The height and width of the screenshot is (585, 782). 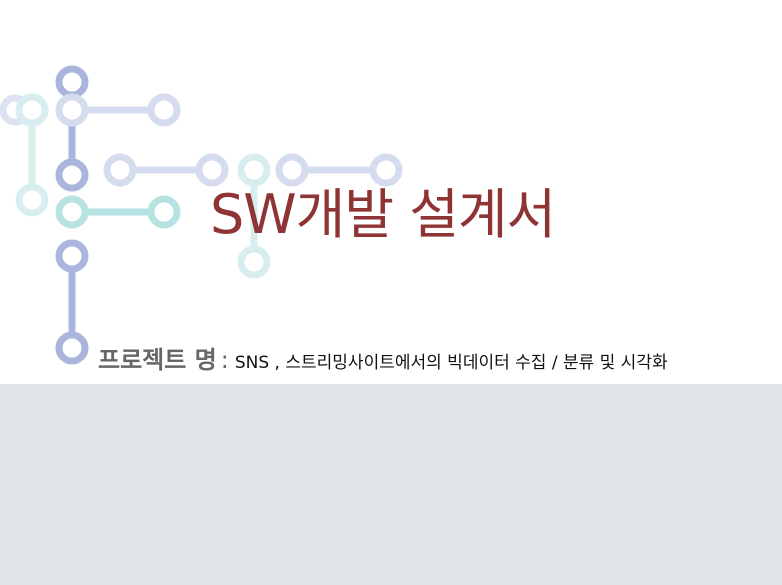 What do you see at coordinates (451, 363) in the screenshot?
I see `project-name: SNS , 스트리밍사이트에서의 빅데이터 수집 / 분류 및 시각화` at bounding box center [451, 363].